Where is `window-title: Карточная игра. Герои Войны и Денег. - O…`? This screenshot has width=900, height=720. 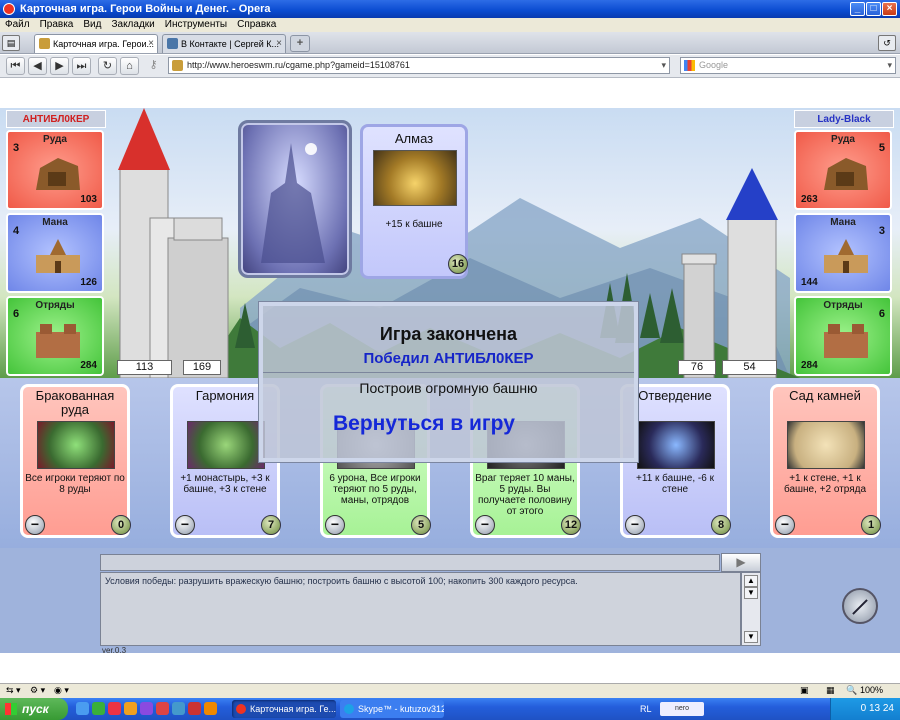
window-title: Карточная игра. Герои Войны и Денег. - O… is located at coordinates (145, 9).